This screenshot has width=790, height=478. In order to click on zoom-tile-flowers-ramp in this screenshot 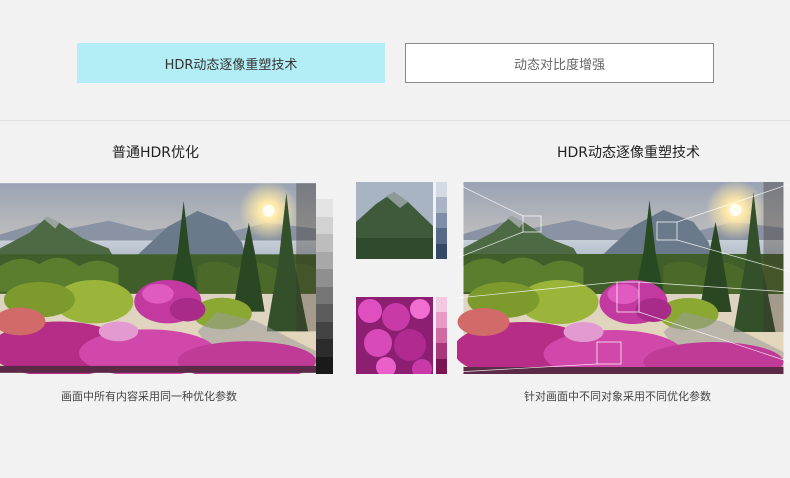, I will do `click(441, 336)`.